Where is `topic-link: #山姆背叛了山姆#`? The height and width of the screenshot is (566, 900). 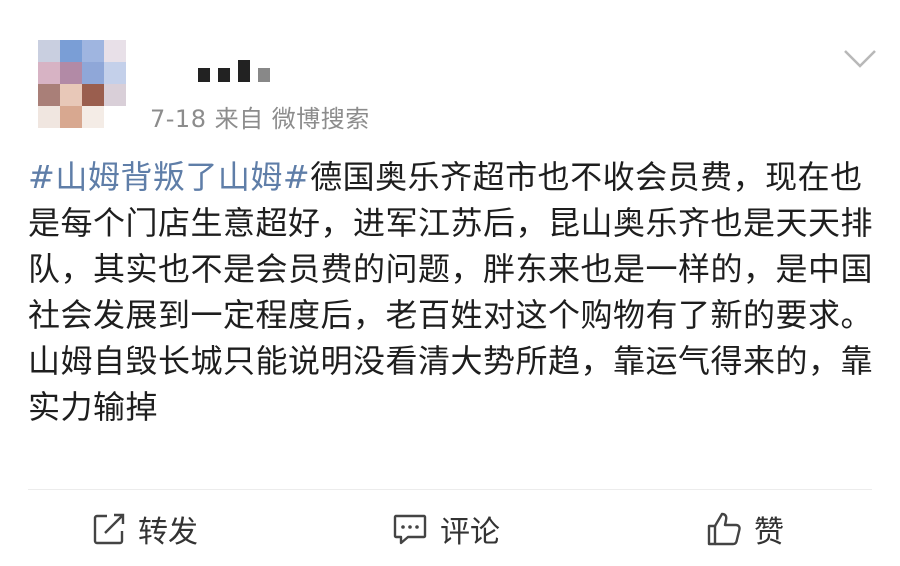
topic-link: #山姆背叛了山姆# is located at coordinates (169, 177).